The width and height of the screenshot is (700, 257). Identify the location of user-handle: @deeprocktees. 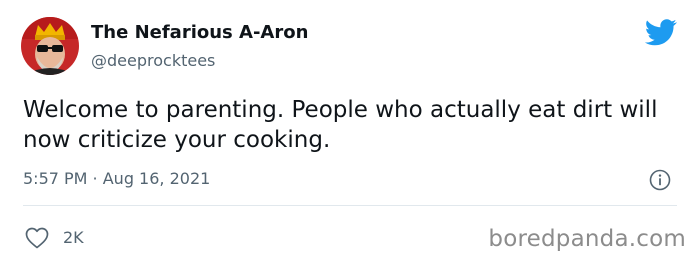
(153, 60).